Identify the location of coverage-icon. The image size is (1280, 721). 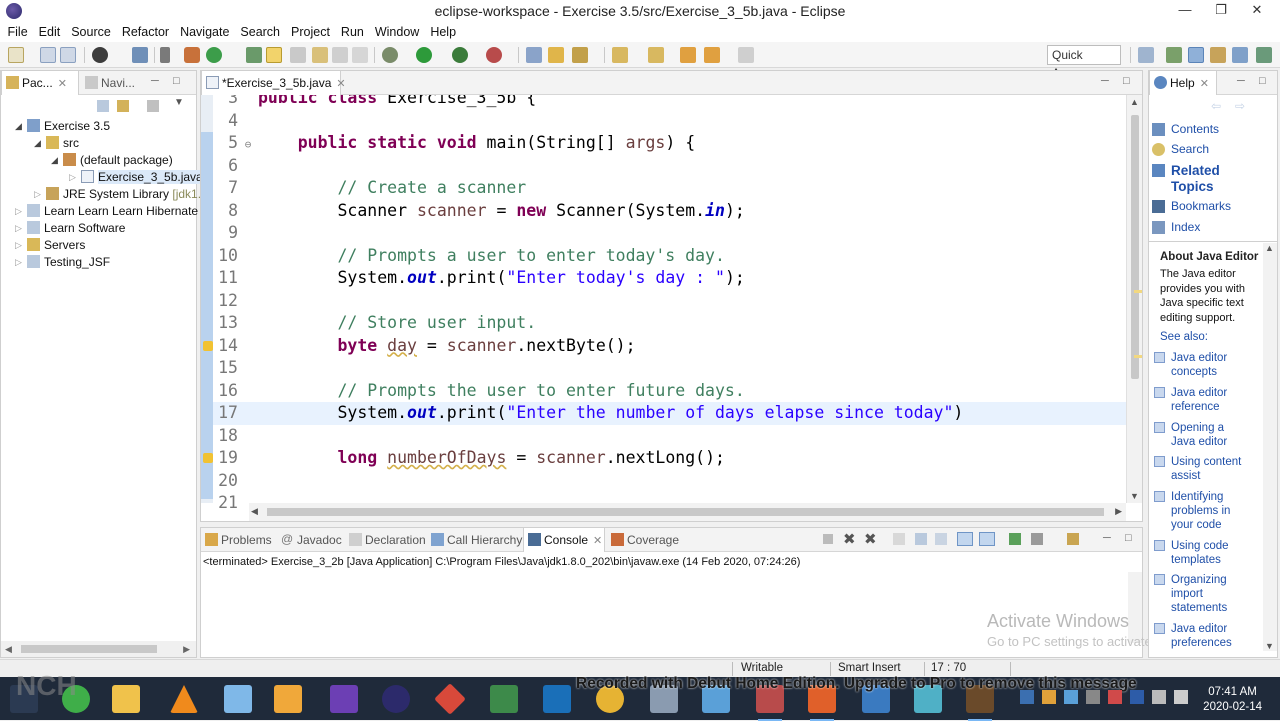
(460, 55).